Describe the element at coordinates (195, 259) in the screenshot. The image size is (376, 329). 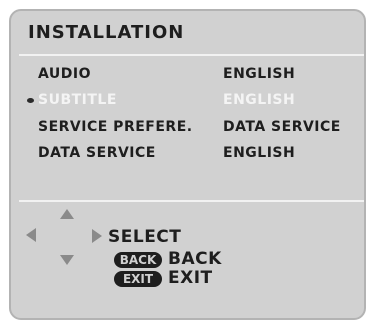
I see `legend-back-label: BACK` at that location.